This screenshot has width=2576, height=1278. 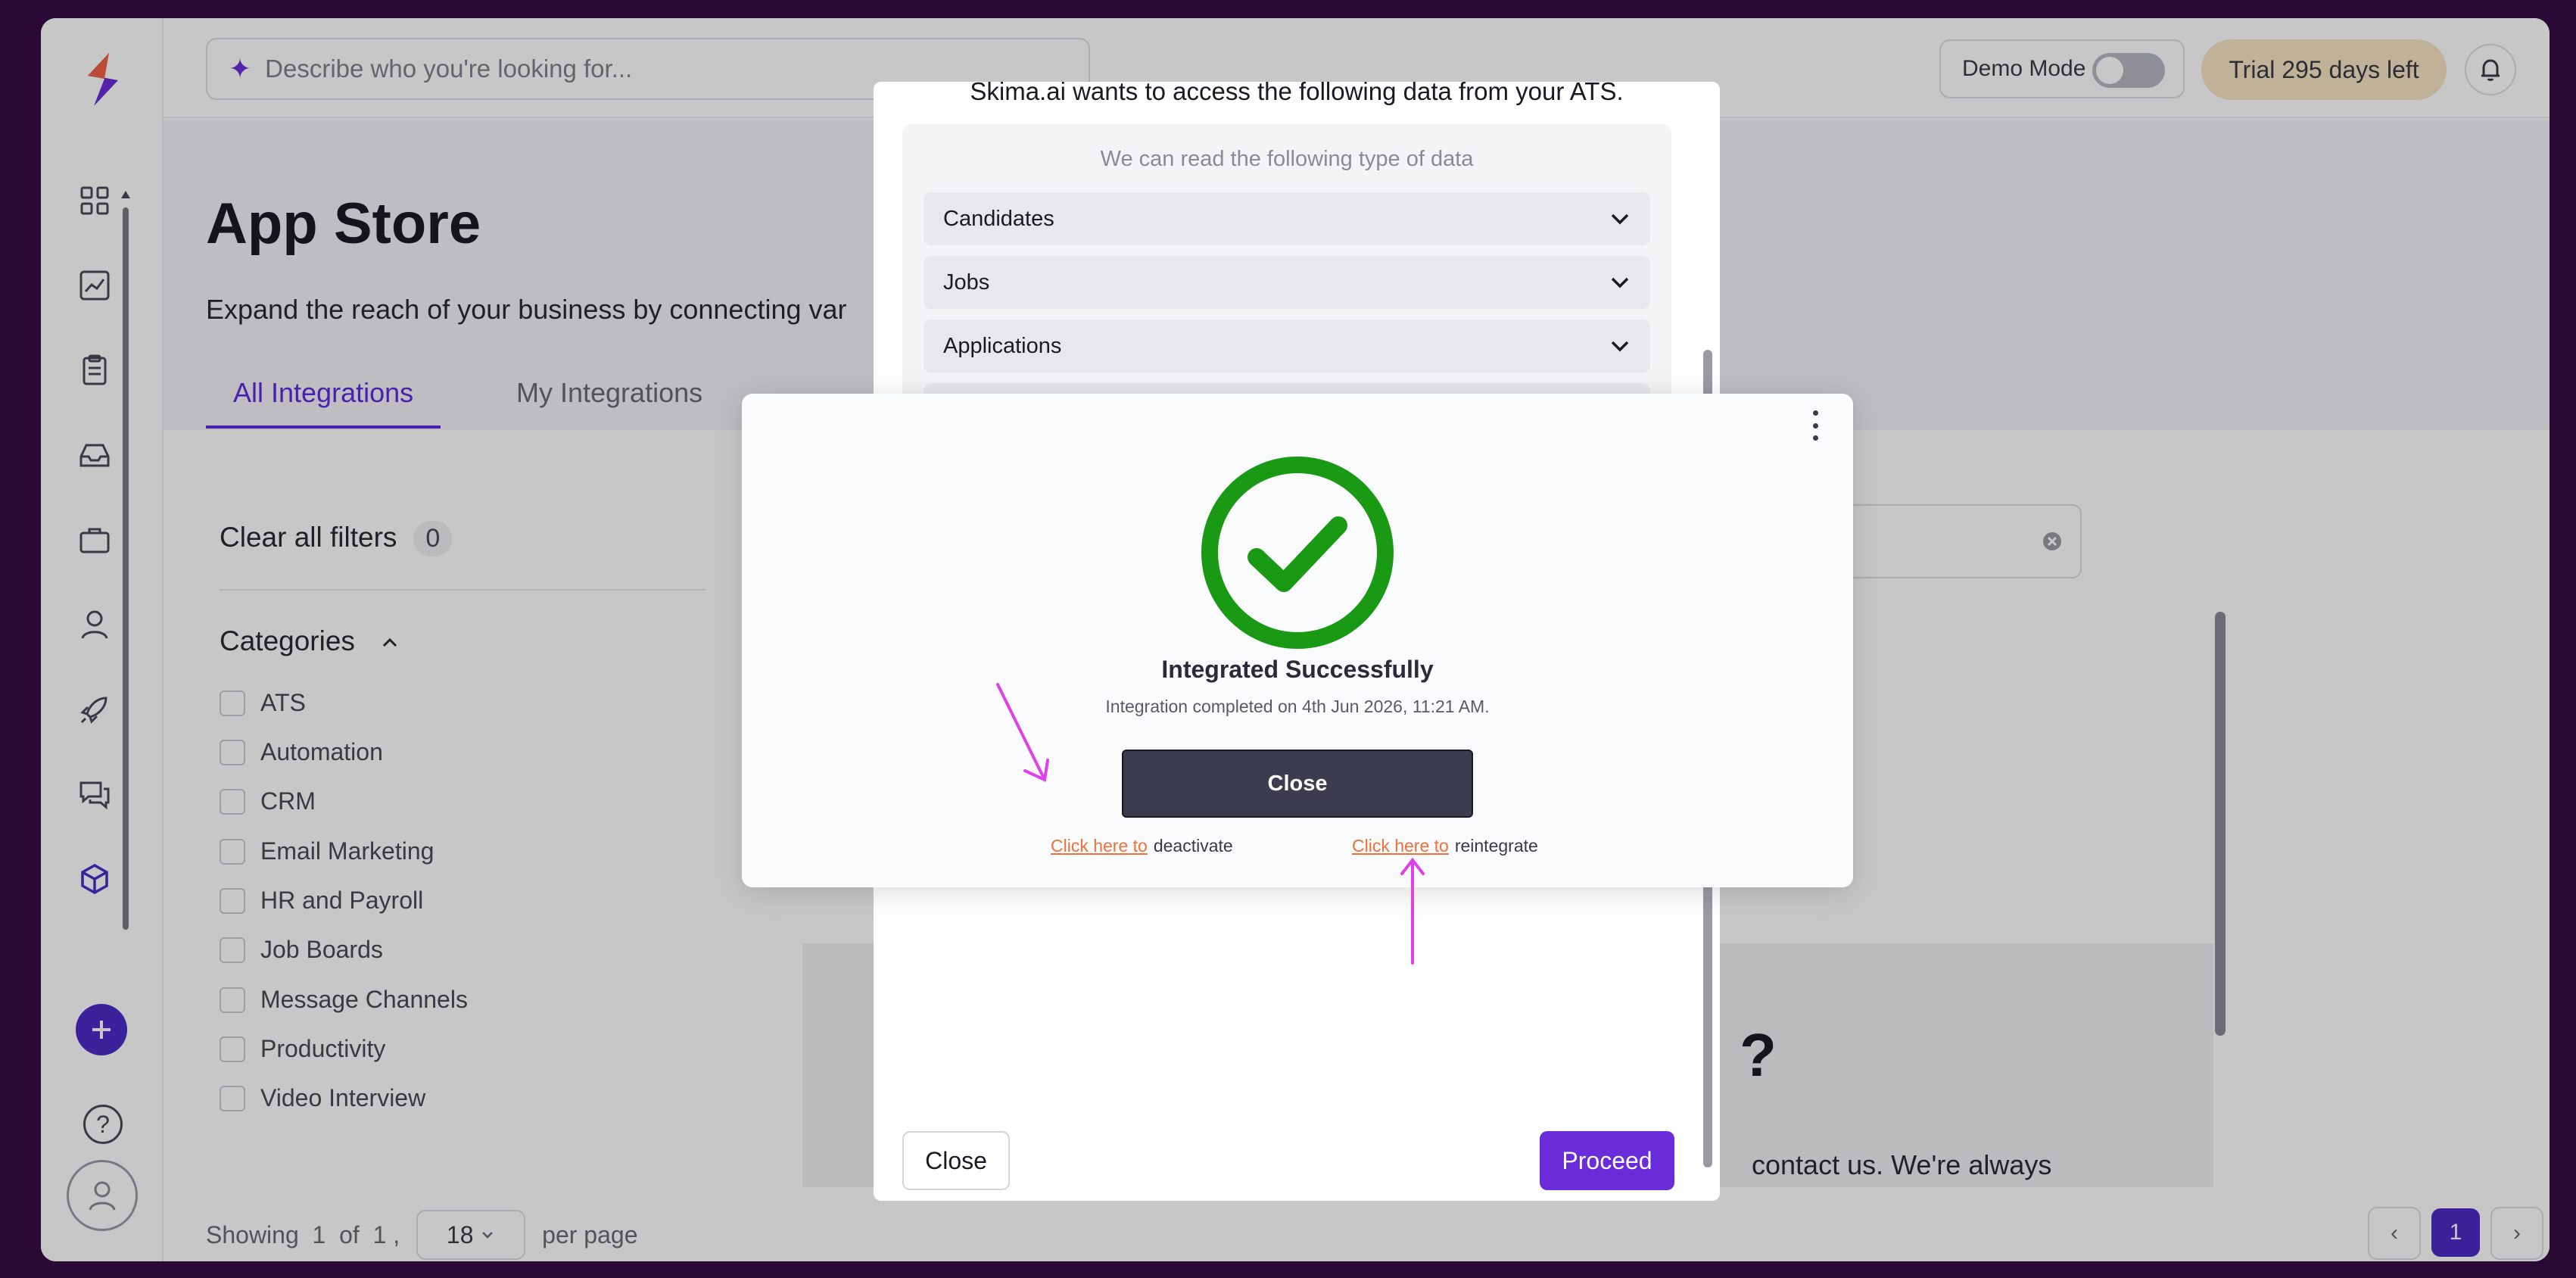 What do you see at coordinates (1607, 1160) in the screenshot?
I see `proceed-button: Proceed` at bounding box center [1607, 1160].